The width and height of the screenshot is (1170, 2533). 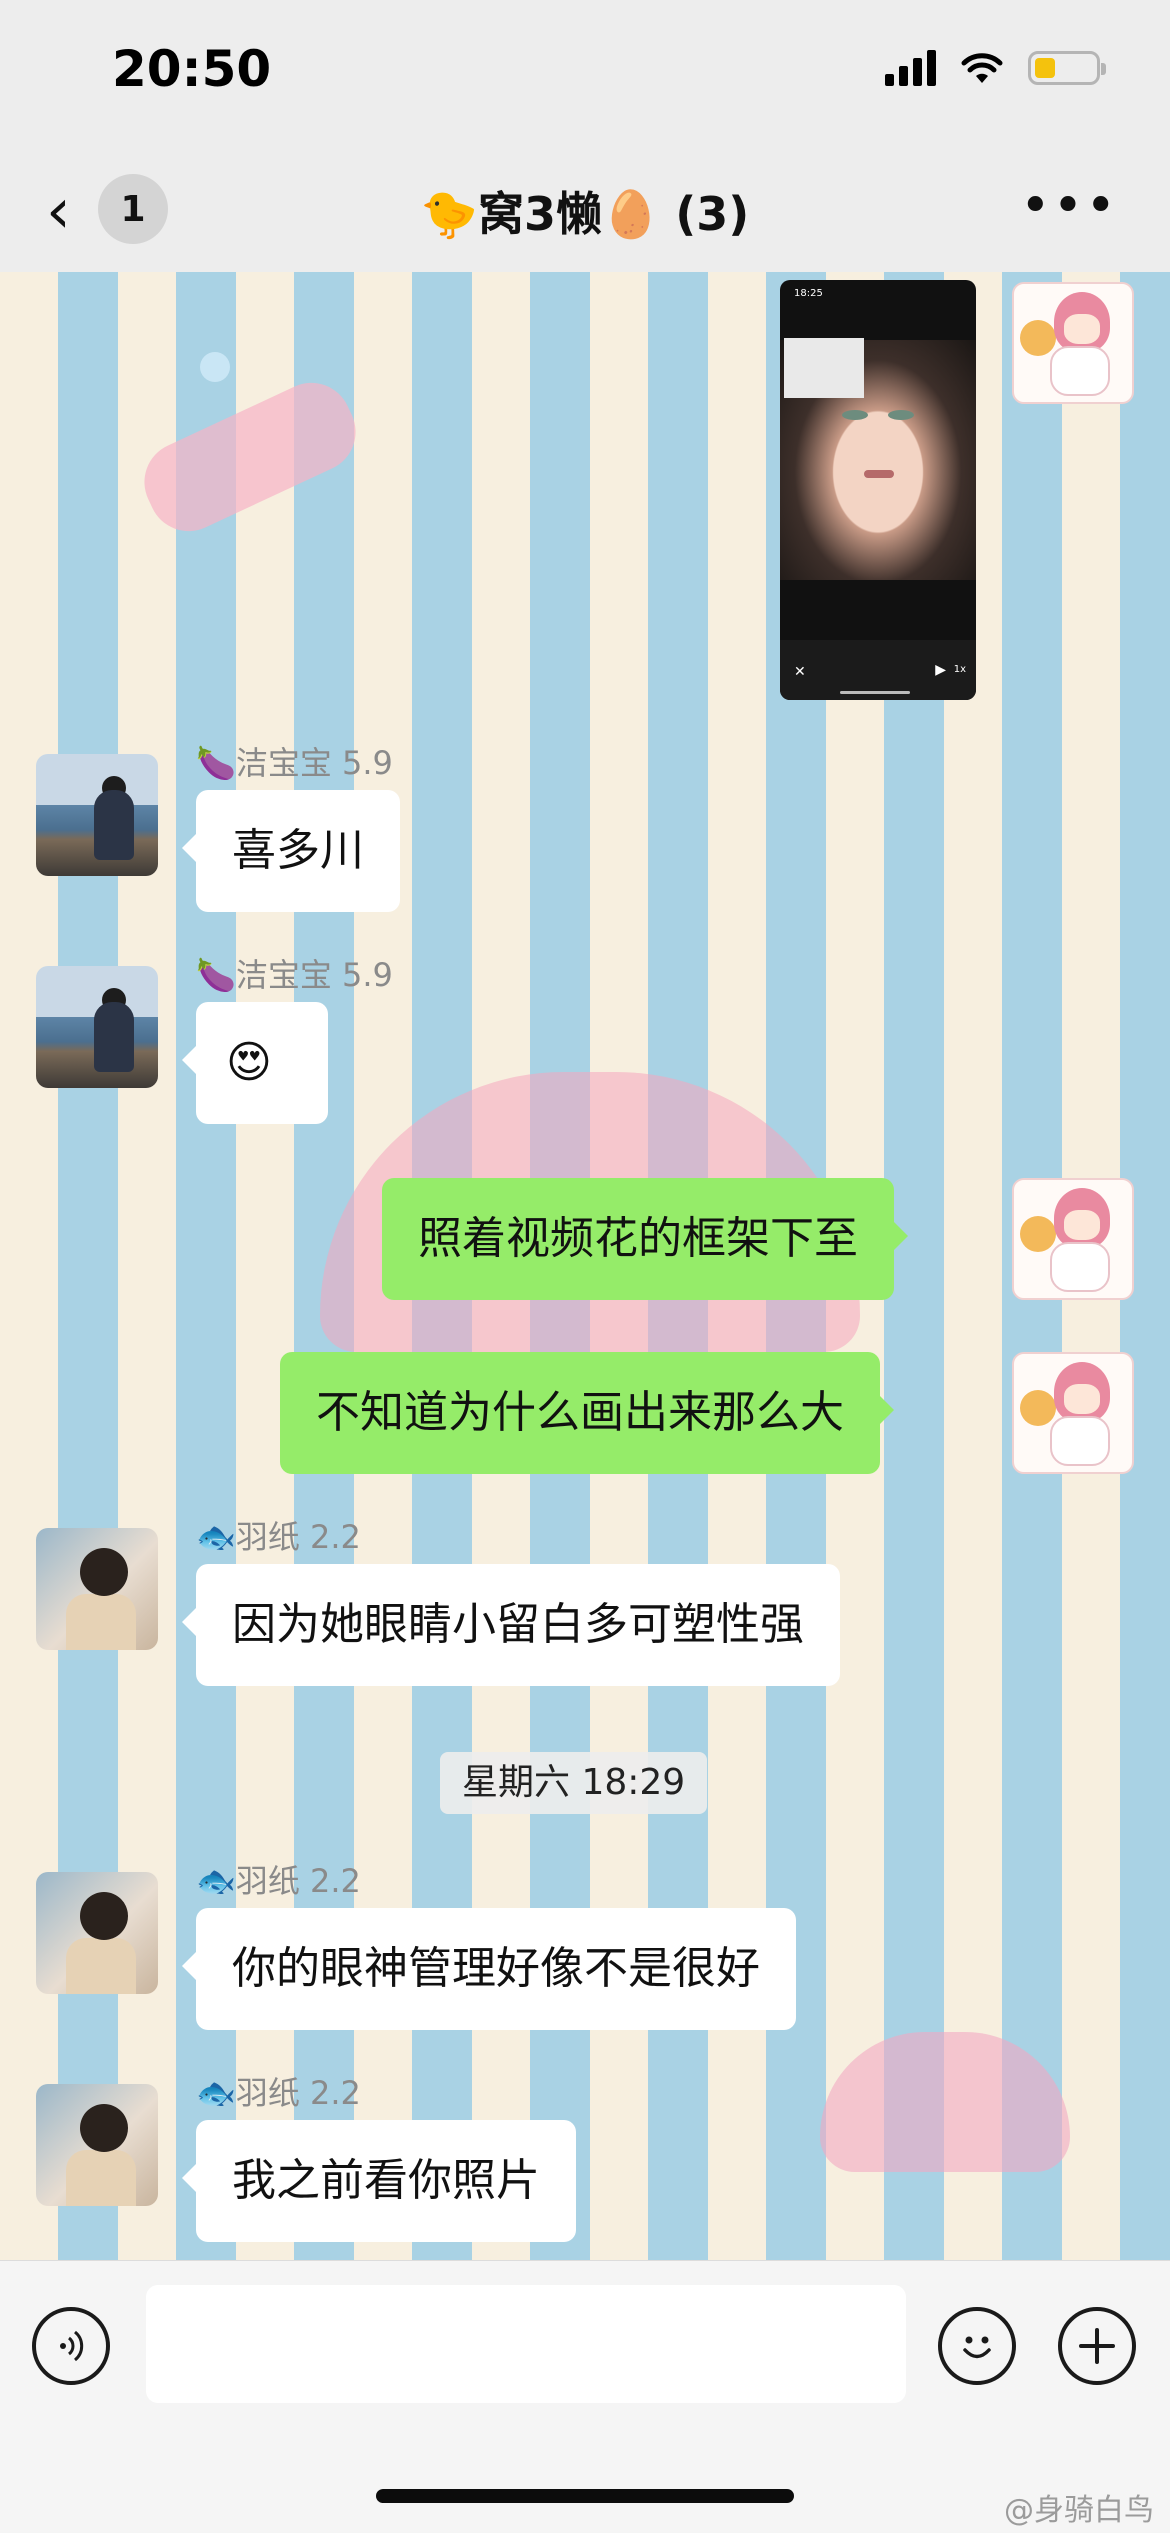 What do you see at coordinates (940, 670) in the screenshot?
I see `video-play-icon: ▶` at bounding box center [940, 670].